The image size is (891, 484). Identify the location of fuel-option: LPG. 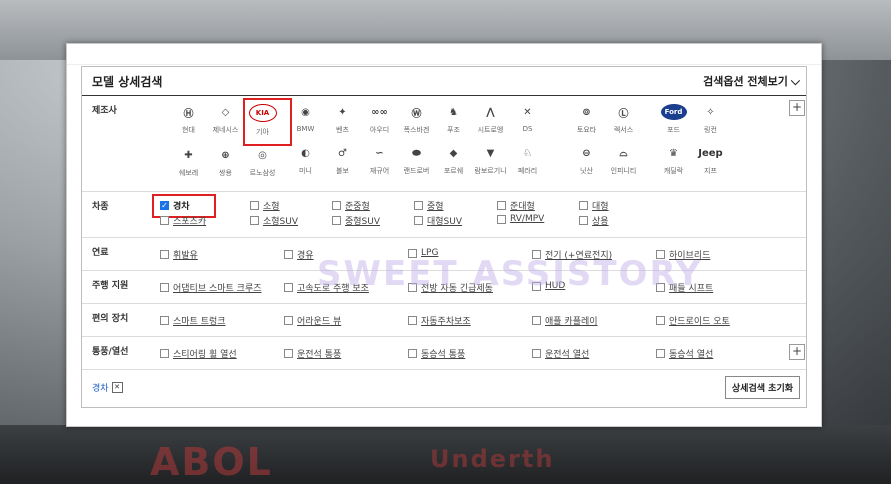
(423, 253).